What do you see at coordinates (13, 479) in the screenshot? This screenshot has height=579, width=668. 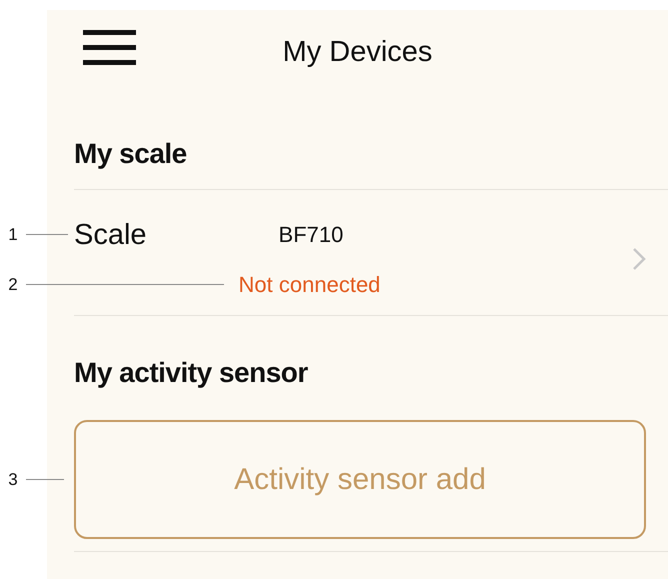 I see `callout-number: 3` at bounding box center [13, 479].